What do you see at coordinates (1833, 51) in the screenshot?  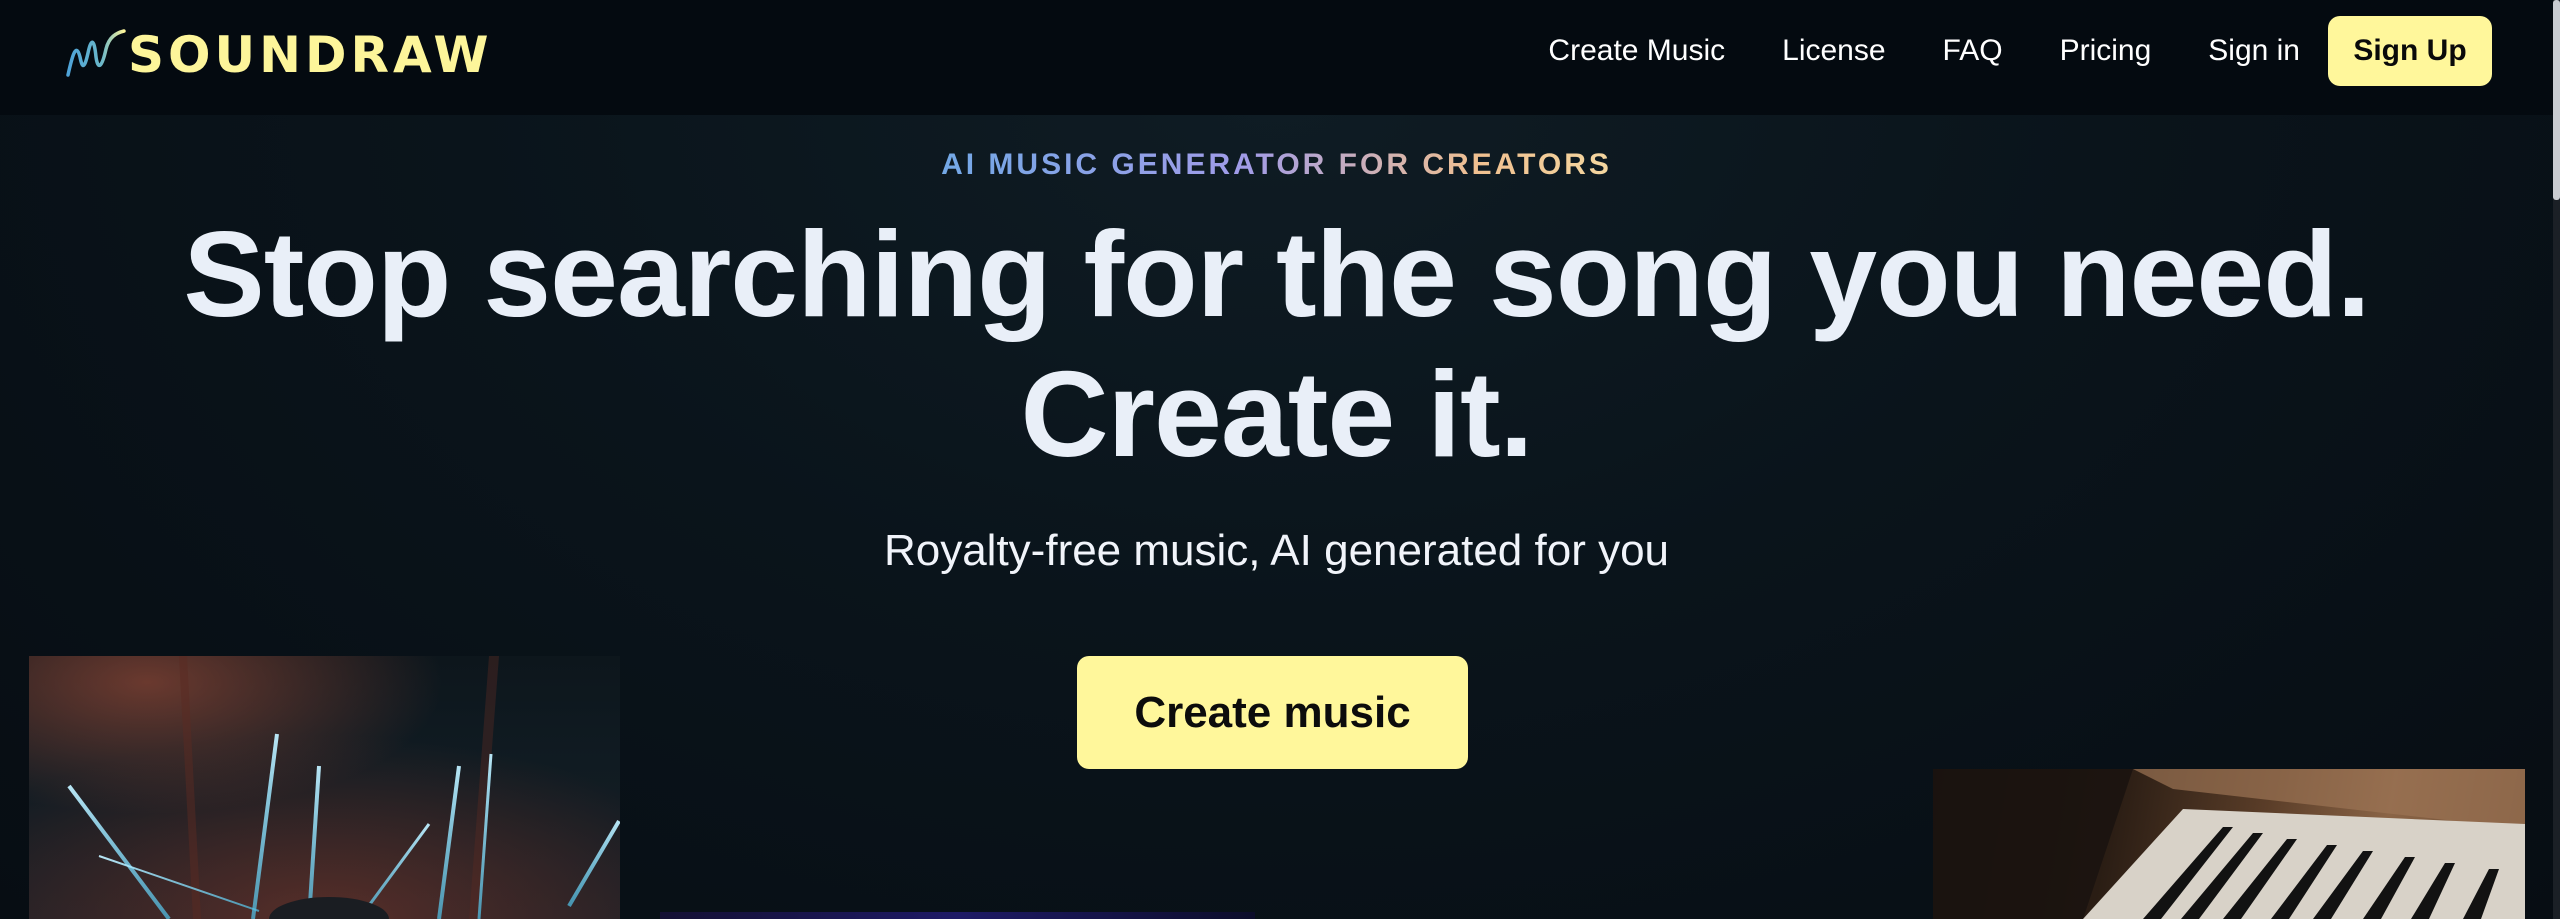 I see `nav-license: License` at bounding box center [1833, 51].